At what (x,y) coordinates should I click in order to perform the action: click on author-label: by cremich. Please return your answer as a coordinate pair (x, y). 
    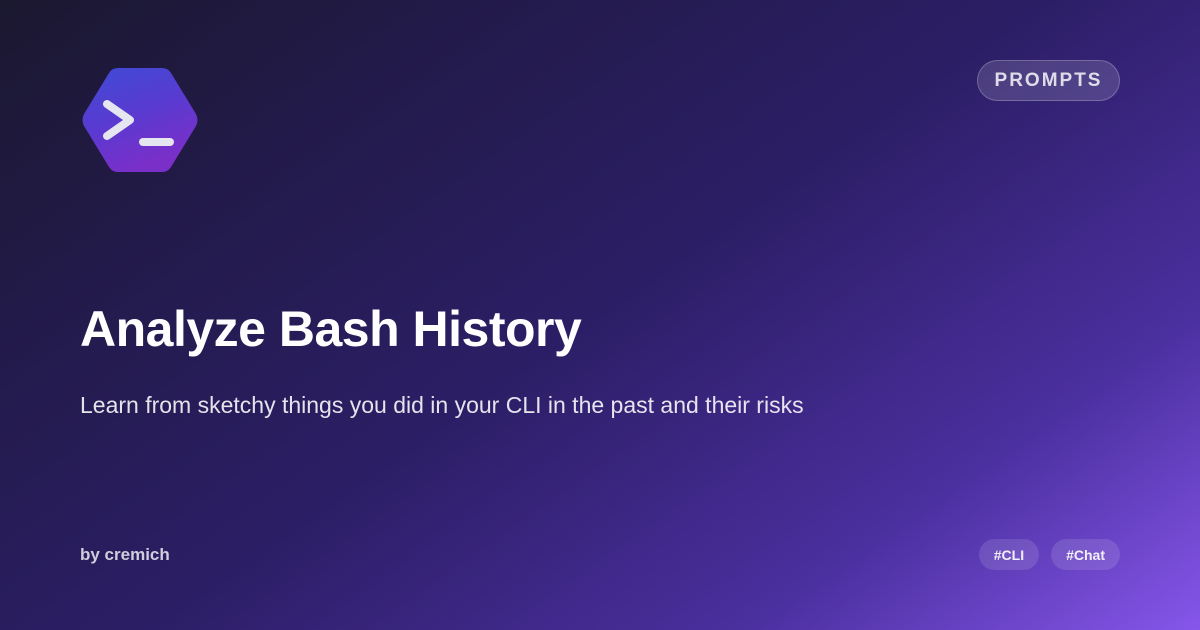
    Looking at the image, I should click on (125, 554).